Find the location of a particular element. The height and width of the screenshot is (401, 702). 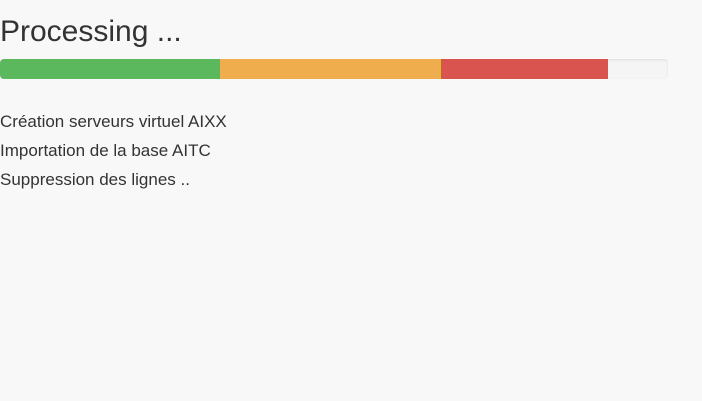

step-item-delete-lines: Suppression des lignes .. is located at coordinates (95, 179).